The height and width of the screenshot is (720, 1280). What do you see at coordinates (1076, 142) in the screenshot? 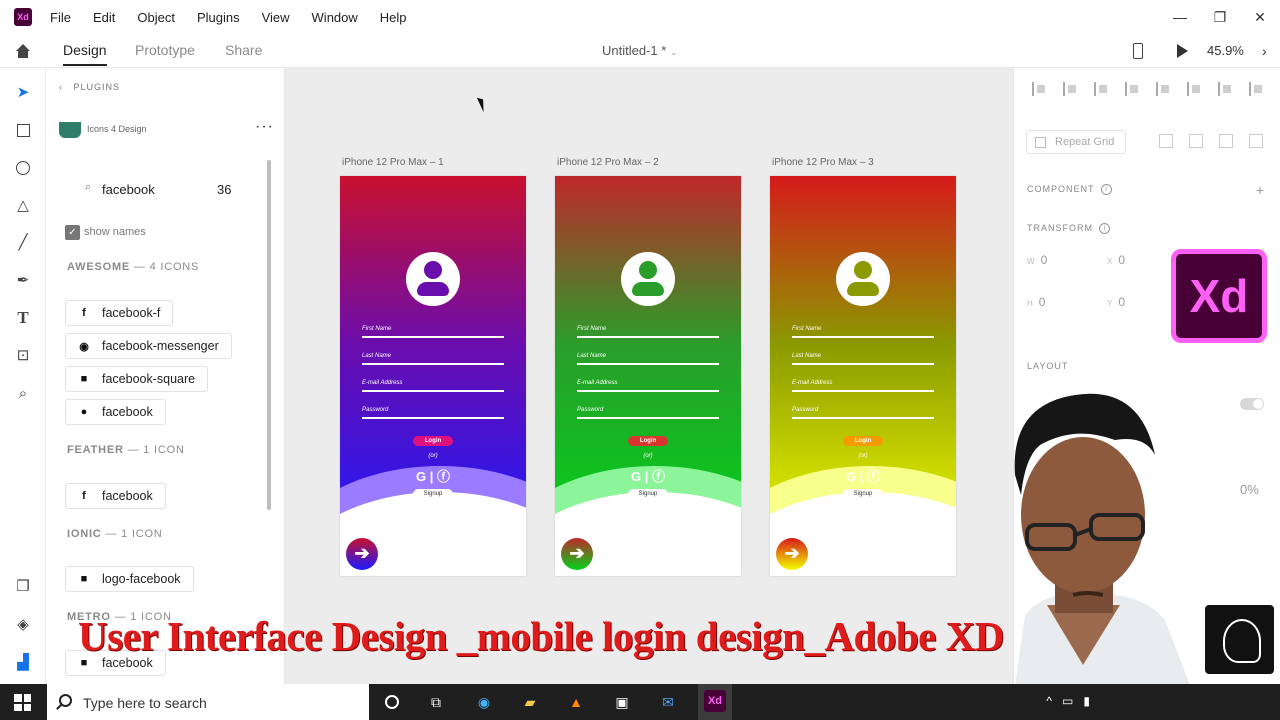
I see `repeat-grid-button: Repeat Grid` at bounding box center [1076, 142].